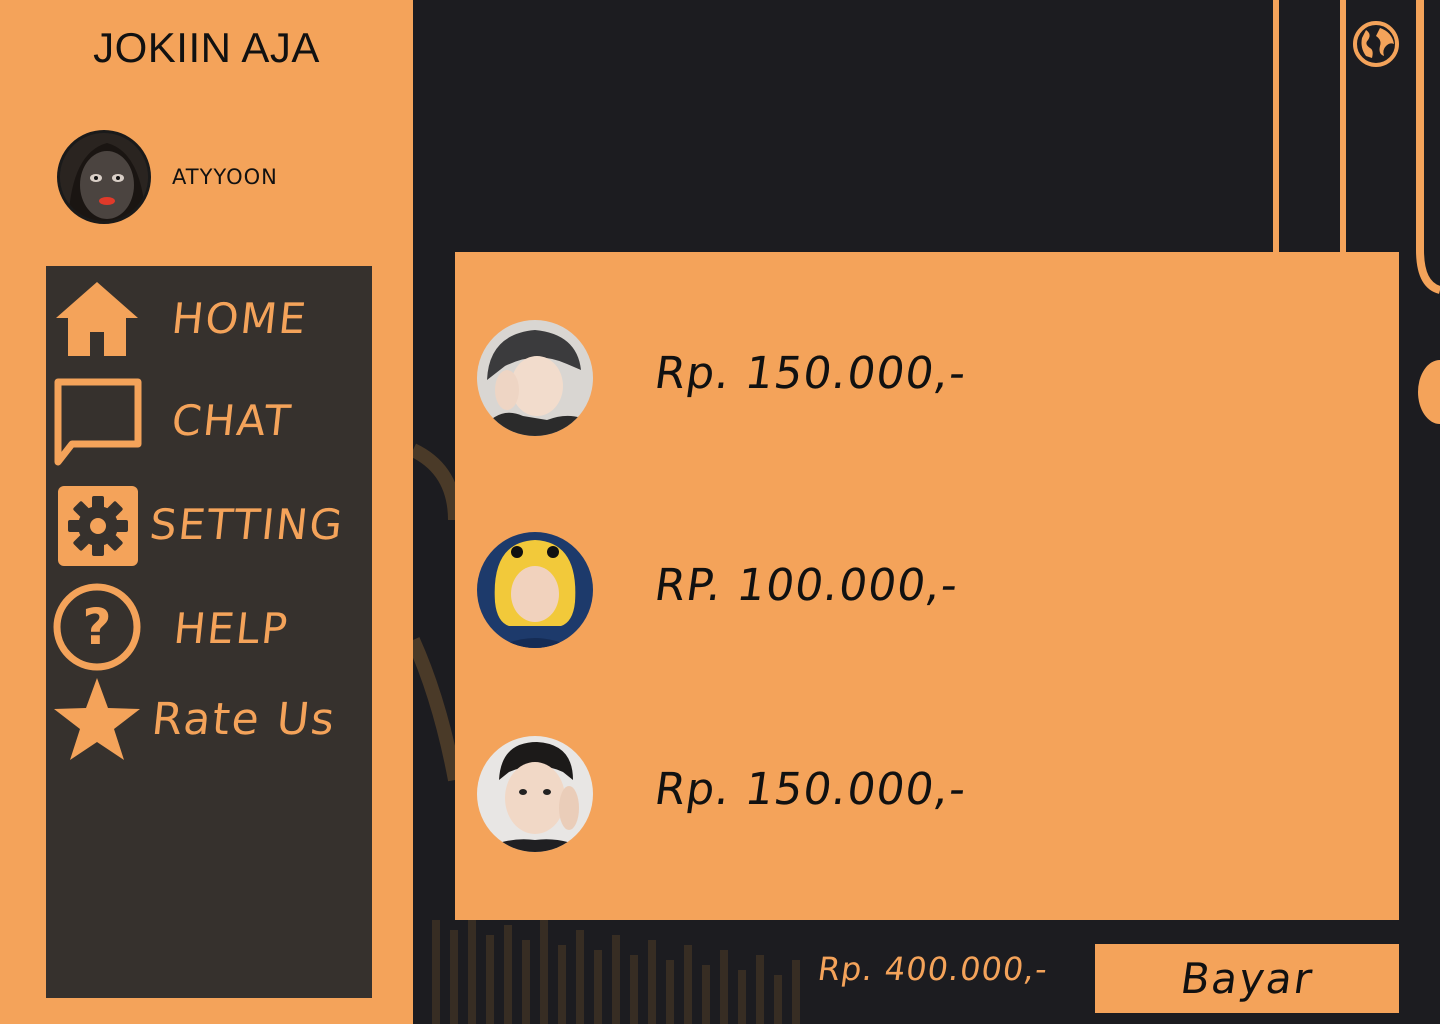  Describe the element at coordinates (206, 47) in the screenshot. I see `app-title: JOKIIN AJA` at that location.